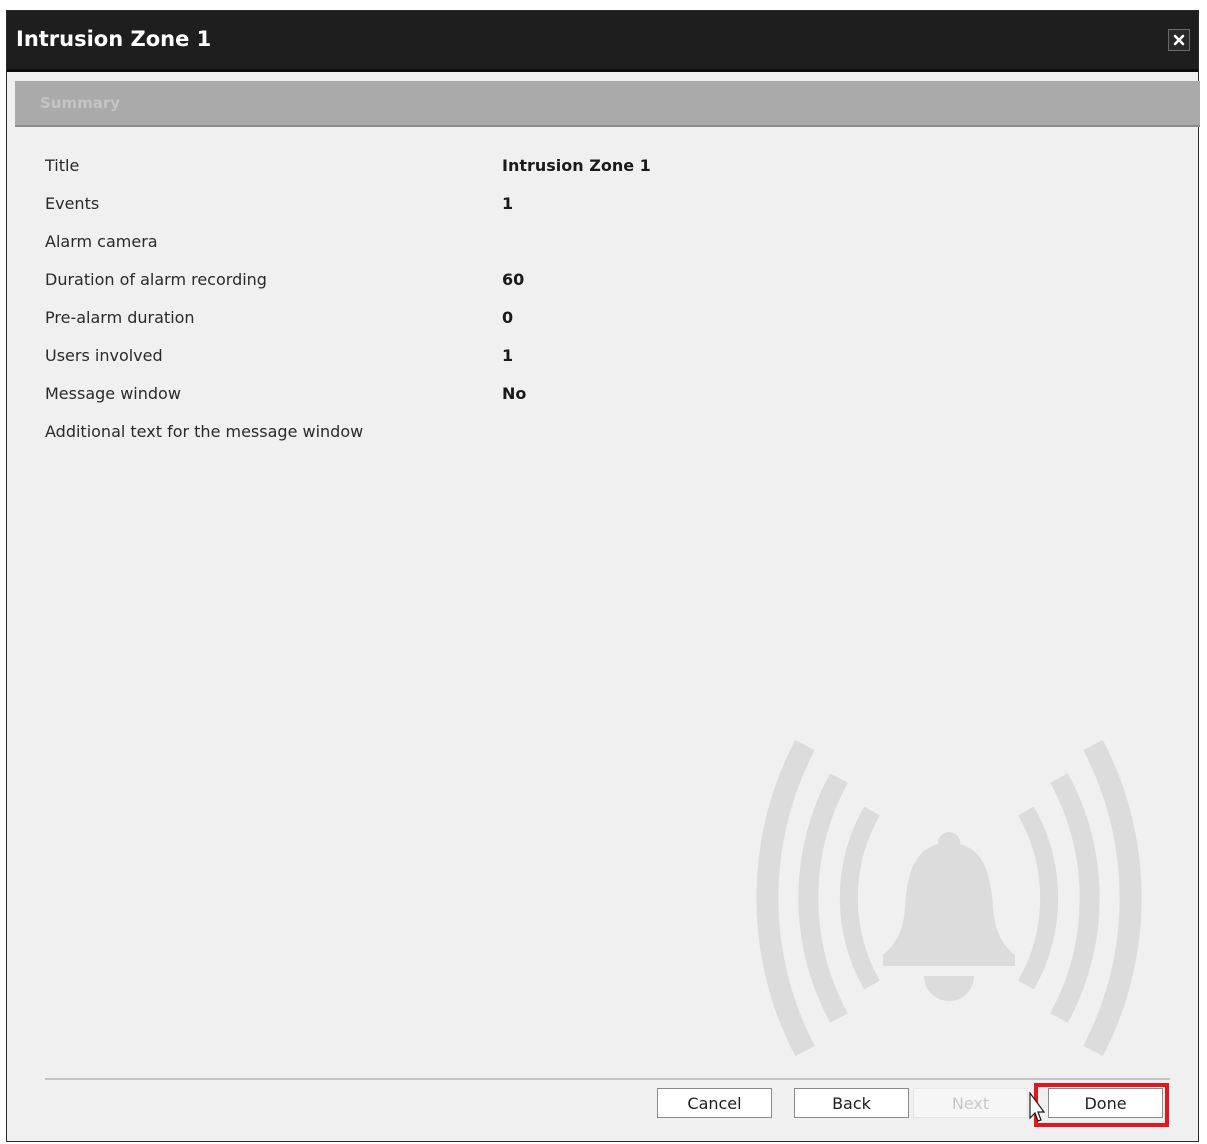 This screenshot has height=1144, width=1207. What do you see at coordinates (545, 289) in the screenshot?
I see `summary-row-duration: Duration of alarm recording 60` at bounding box center [545, 289].